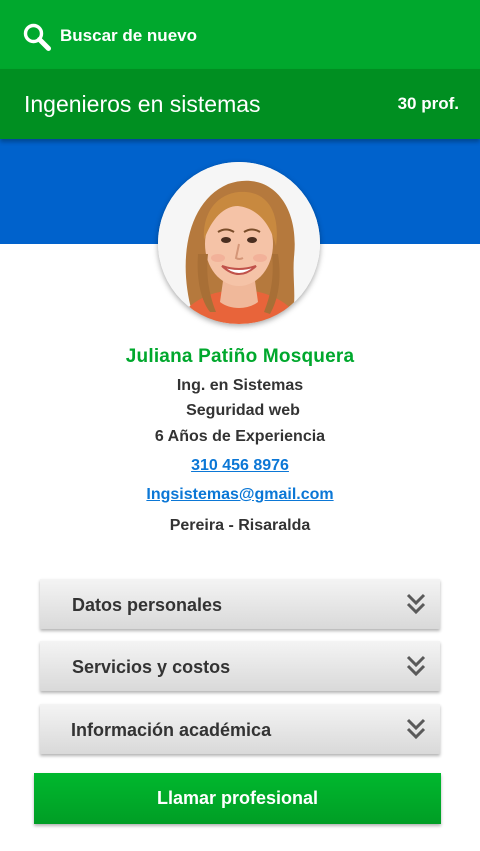 Image resolution: width=480 pixels, height=851 pixels. I want to click on phone-row: 310 456 8976, so click(240, 466).